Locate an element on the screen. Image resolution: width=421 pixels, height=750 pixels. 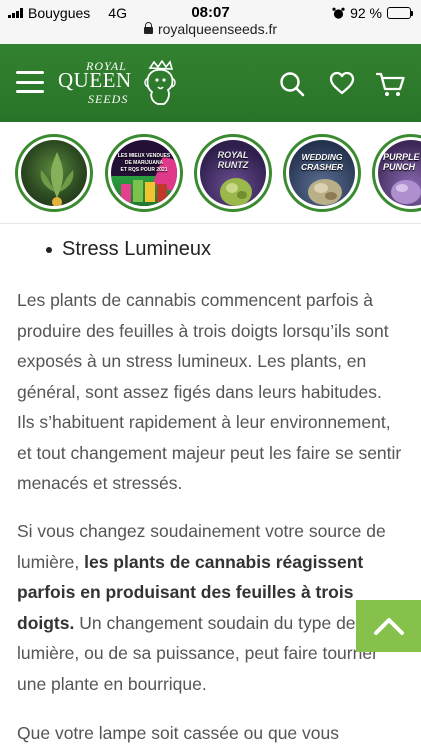
strain-item-3: ROYAL RUNTZ is located at coordinates (233, 173).